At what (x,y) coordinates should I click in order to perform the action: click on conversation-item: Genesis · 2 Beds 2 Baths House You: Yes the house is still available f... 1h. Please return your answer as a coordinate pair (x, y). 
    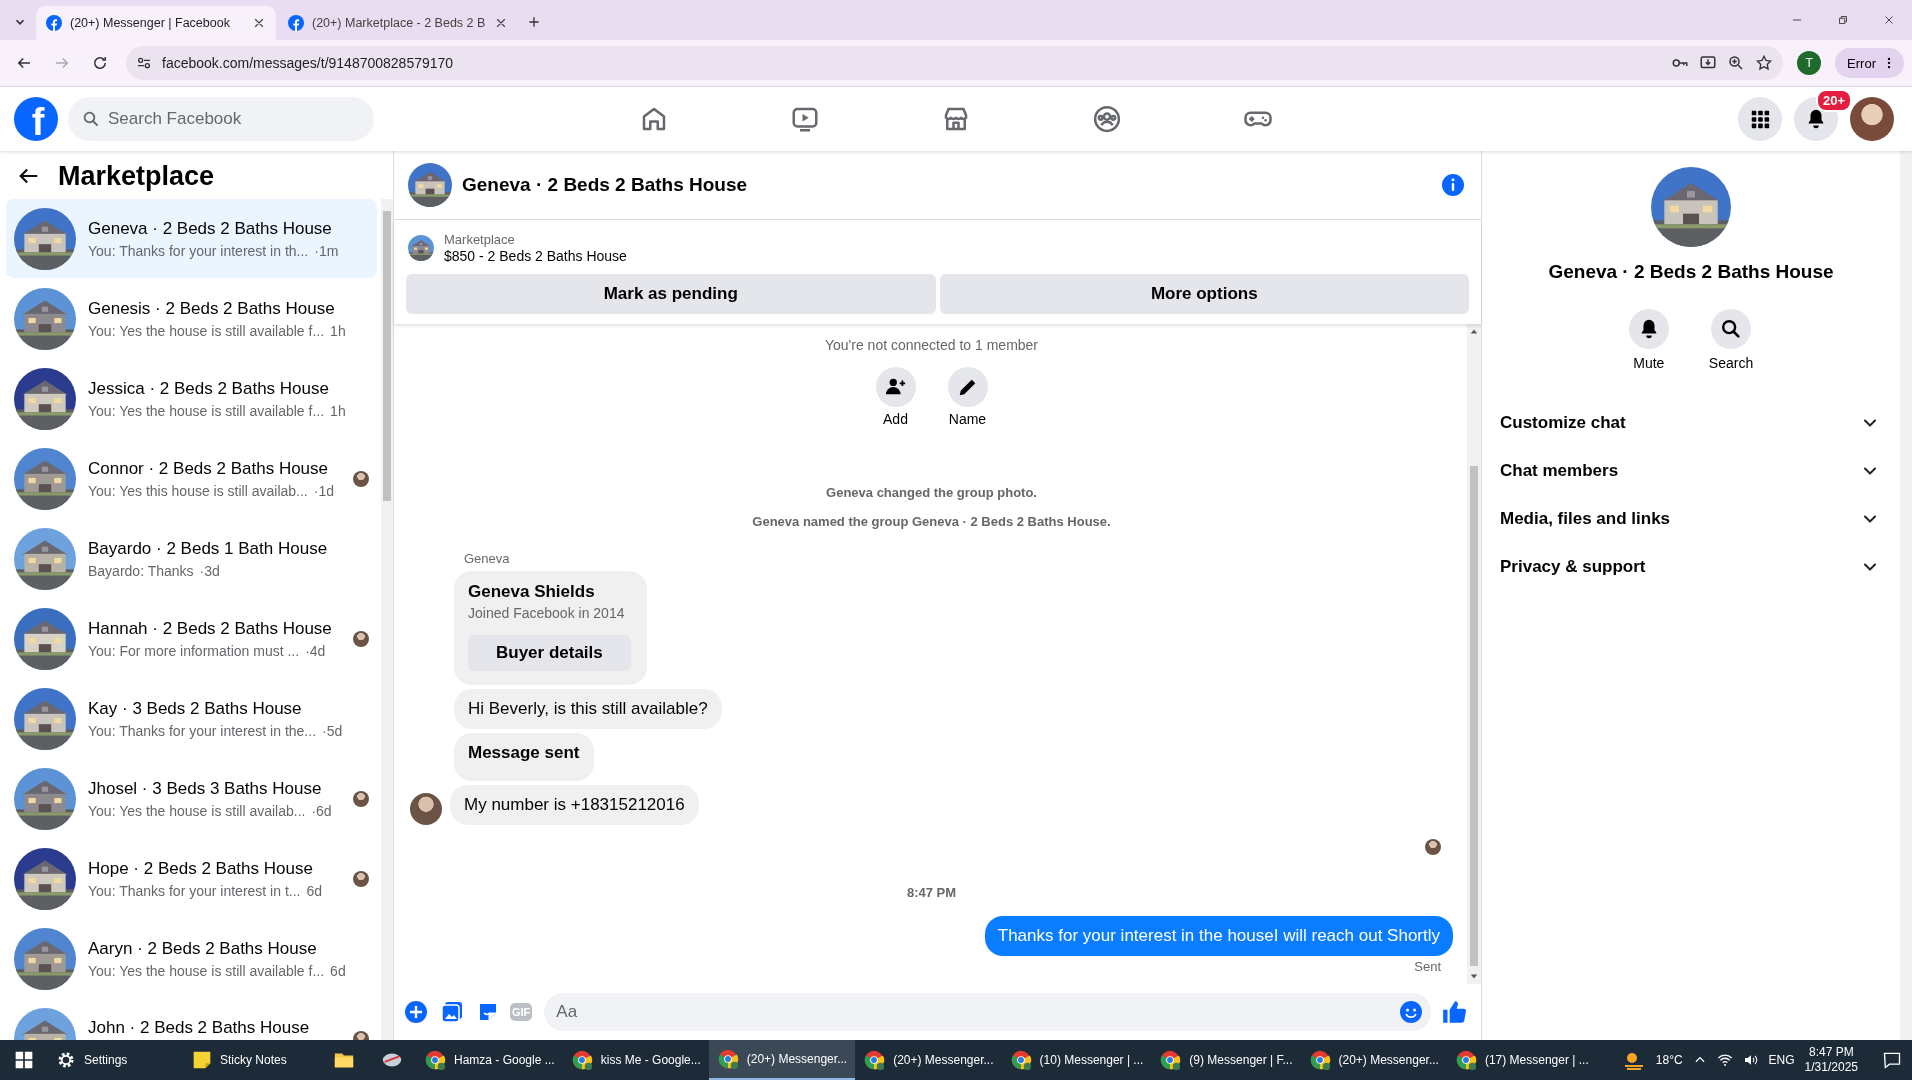
    Looking at the image, I should click on (191, 318).